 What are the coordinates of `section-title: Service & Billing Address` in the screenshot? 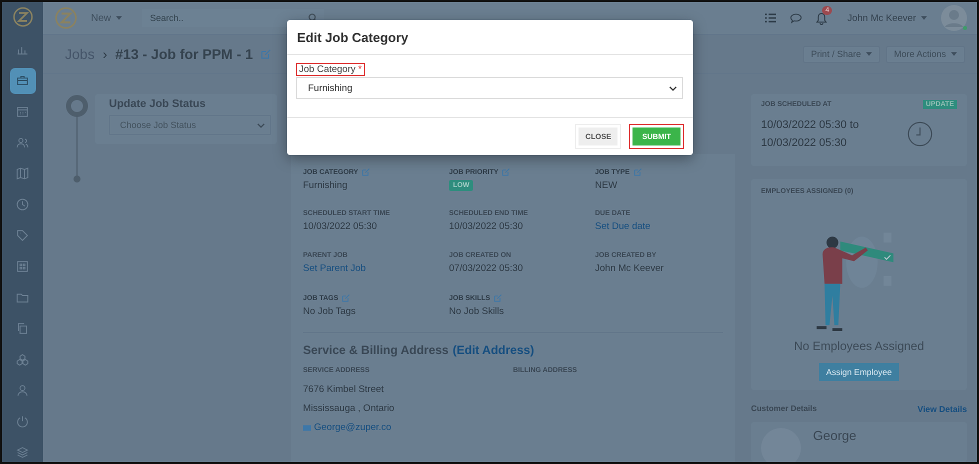 It's located at (376, 350).